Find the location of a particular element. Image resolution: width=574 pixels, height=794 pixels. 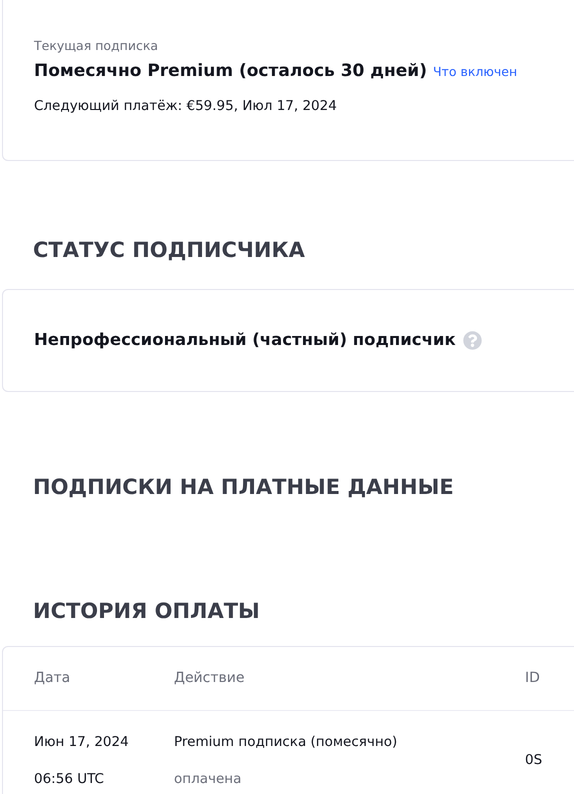

help-icon is located at coordinates (472, 340).